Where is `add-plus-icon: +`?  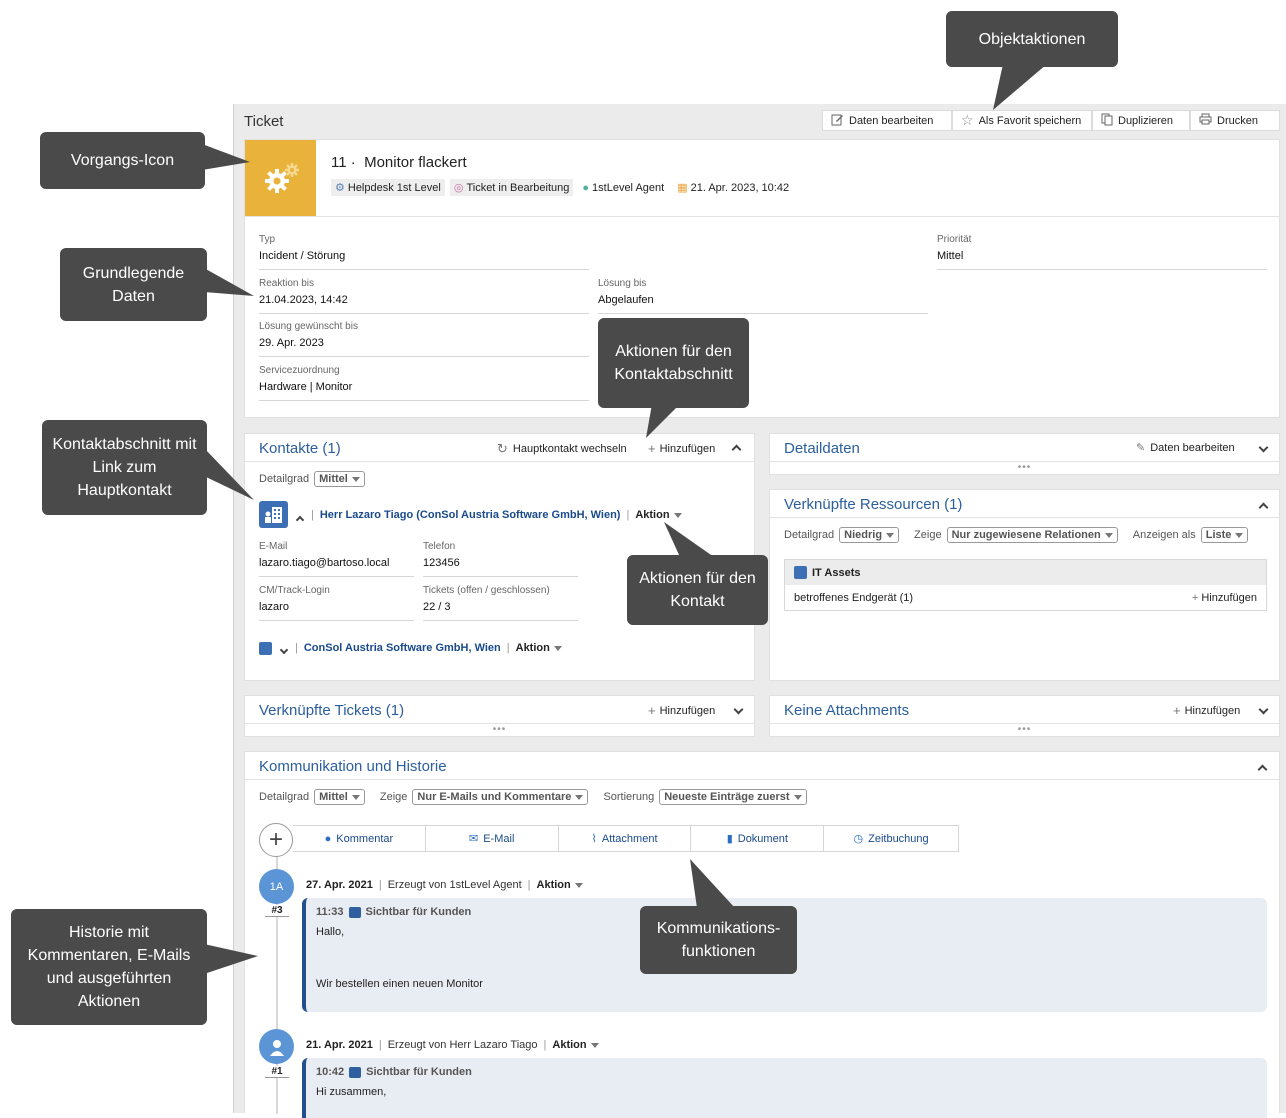
add-plus-icon: + is located at coordinates (276, 840).